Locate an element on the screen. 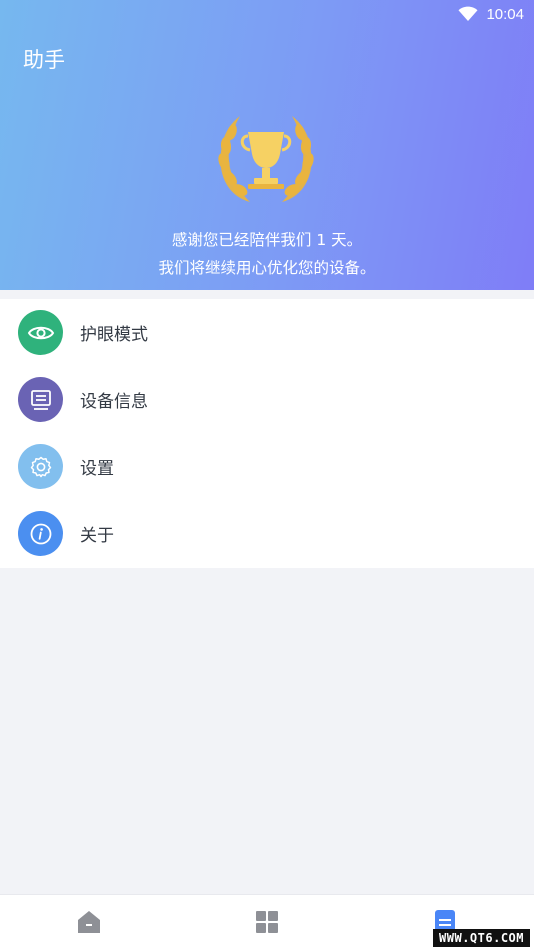 Image resolution: width=534 pixels, height=949 pixels. grid-icon is located at coordinates (267, 922).